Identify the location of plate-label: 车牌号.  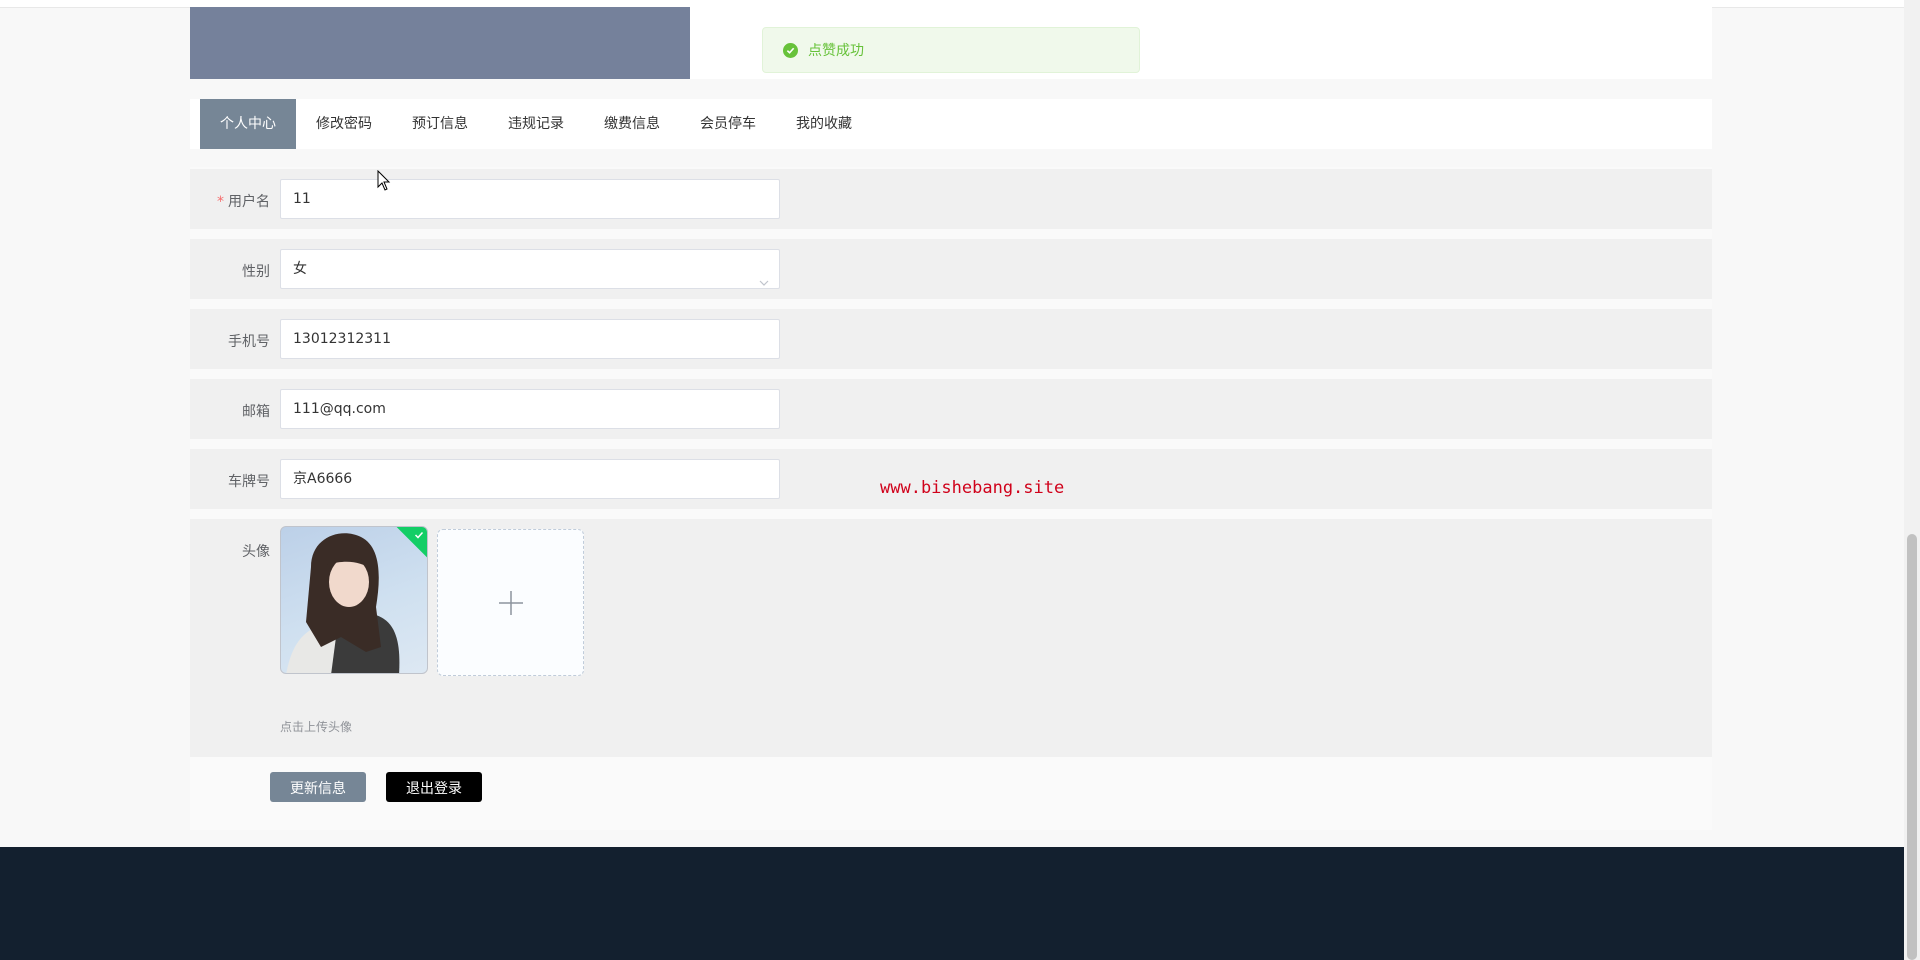
(249, 482).